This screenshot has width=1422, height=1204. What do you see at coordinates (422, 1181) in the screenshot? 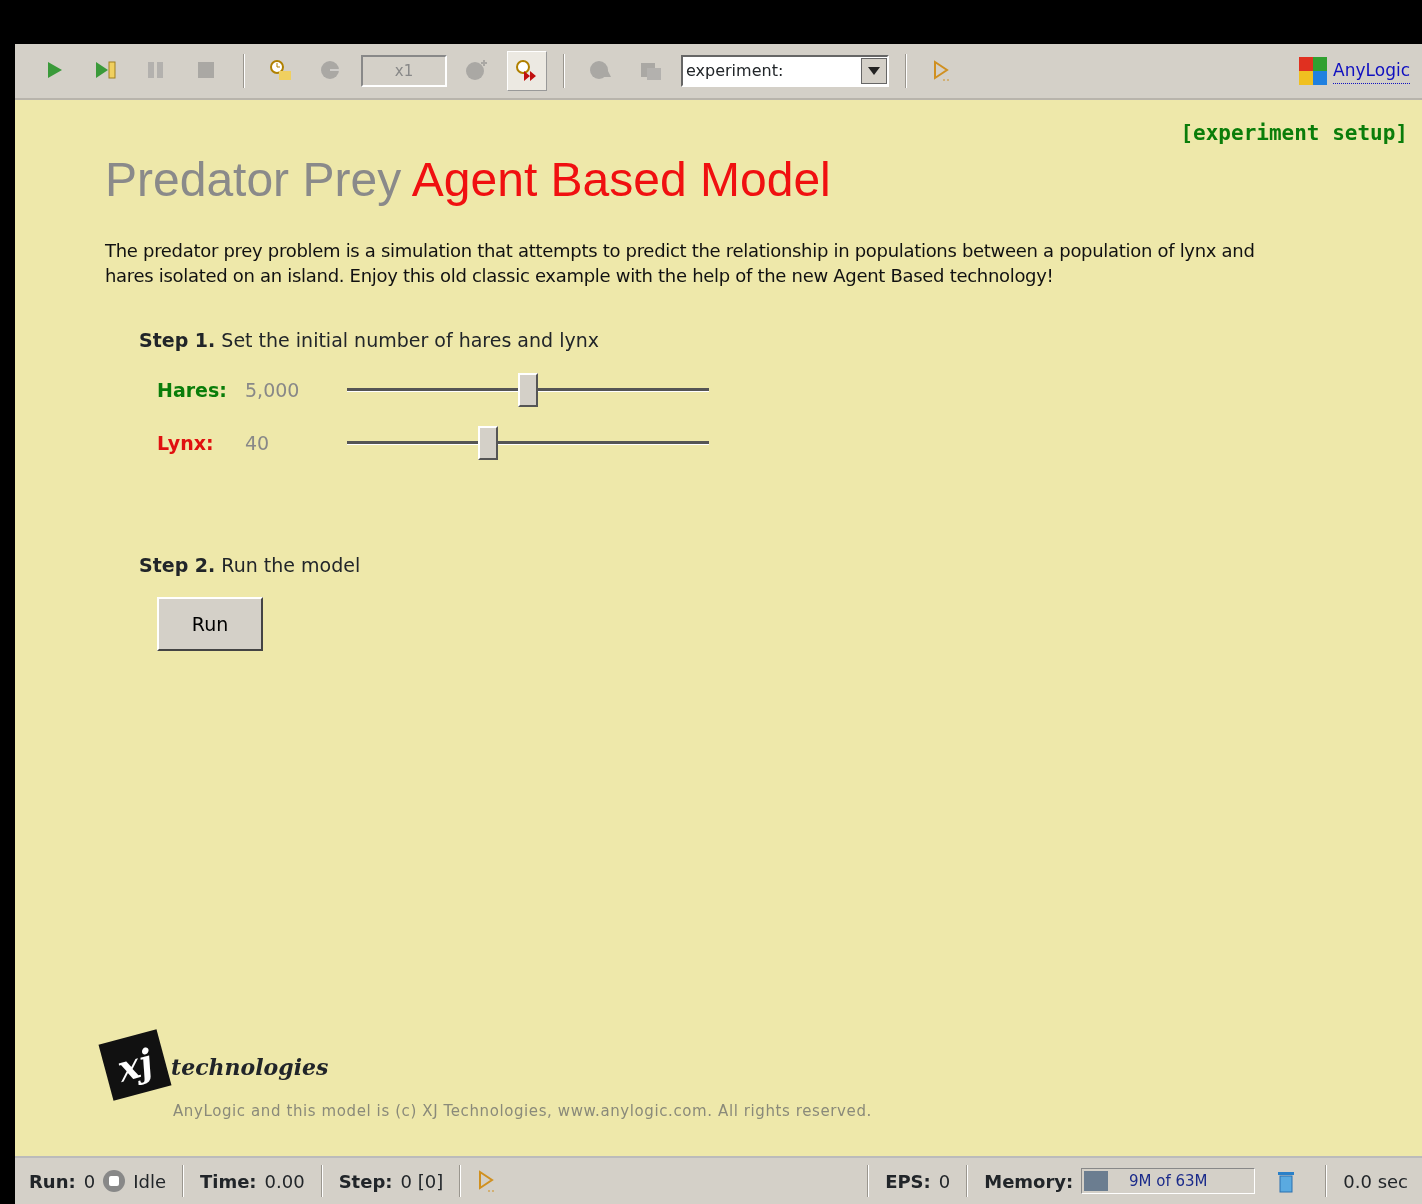
I see `status-value: 0 [0]` at bounding box center [422, 1181].